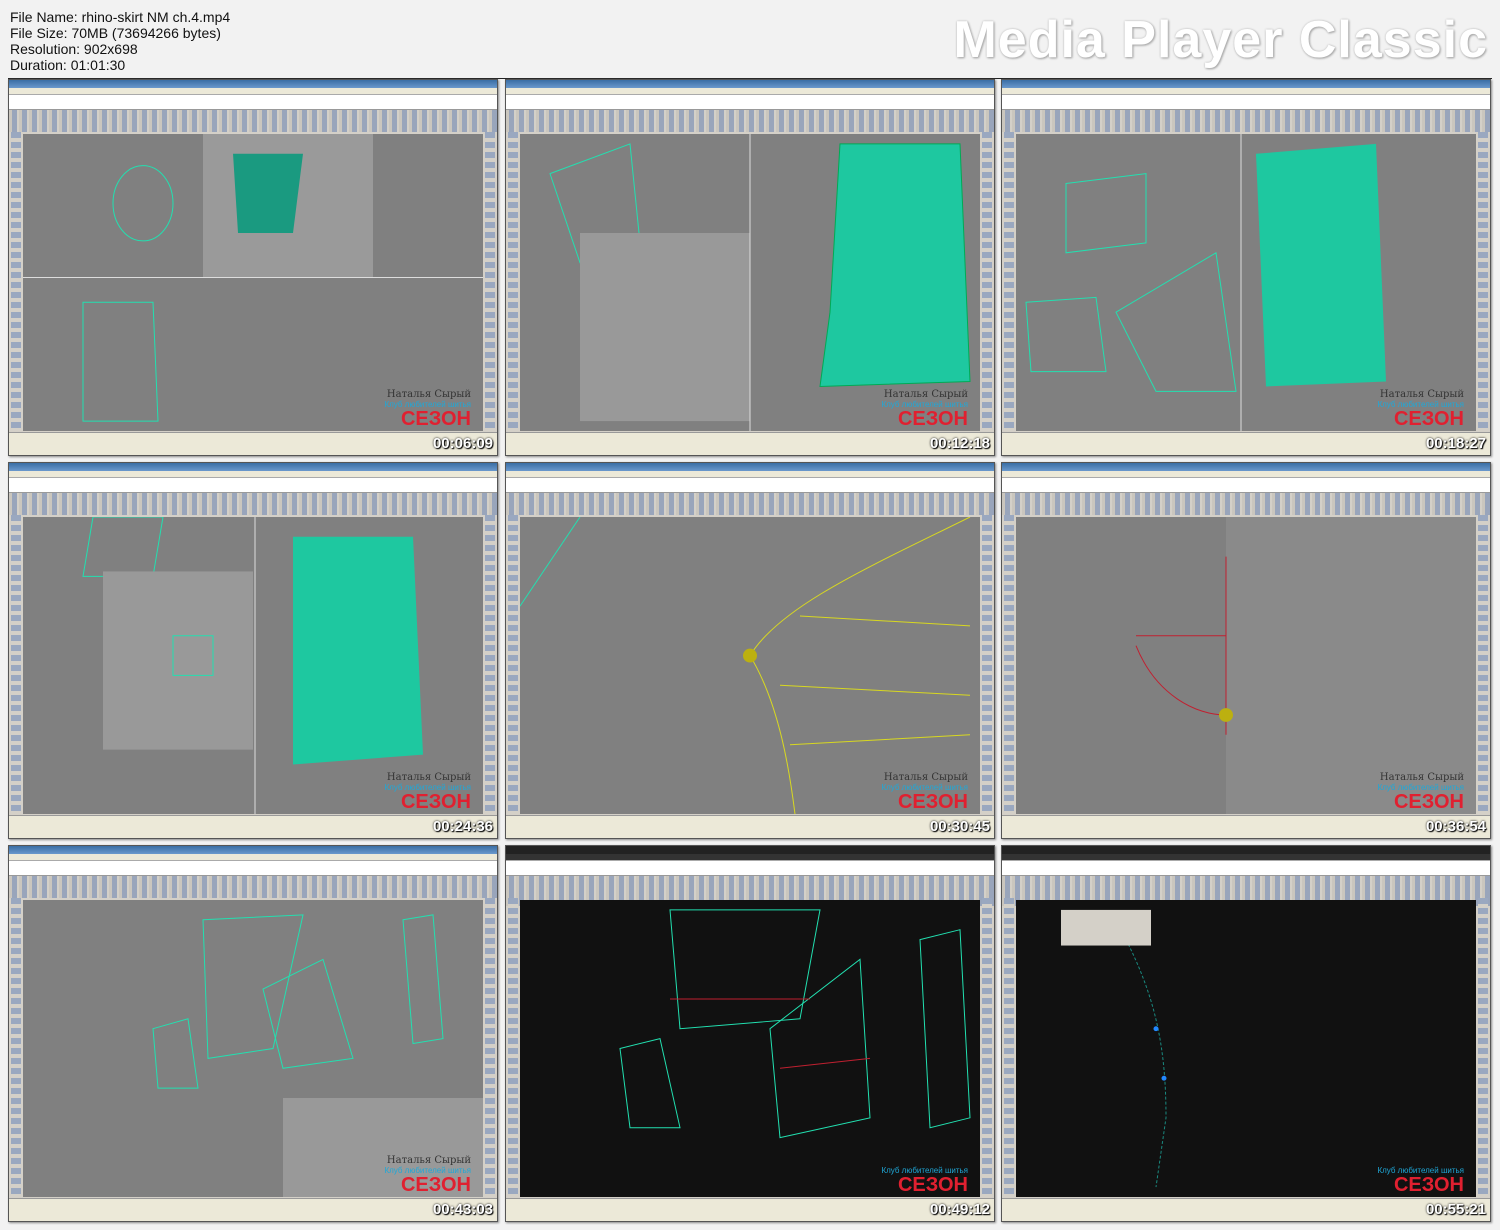  What do you see at coordinates (462, 443) in the screenshot?
I see `timestamp: 00:06:09` at bounding box center [462, 443].